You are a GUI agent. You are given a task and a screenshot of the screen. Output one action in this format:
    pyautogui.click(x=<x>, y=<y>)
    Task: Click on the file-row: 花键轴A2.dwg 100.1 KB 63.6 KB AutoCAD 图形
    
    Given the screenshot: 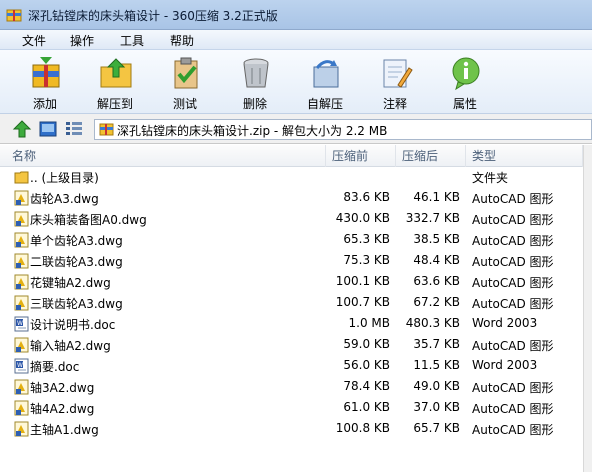 What is the action you would take?
    pyautogui.click(x=296, y=282)
    